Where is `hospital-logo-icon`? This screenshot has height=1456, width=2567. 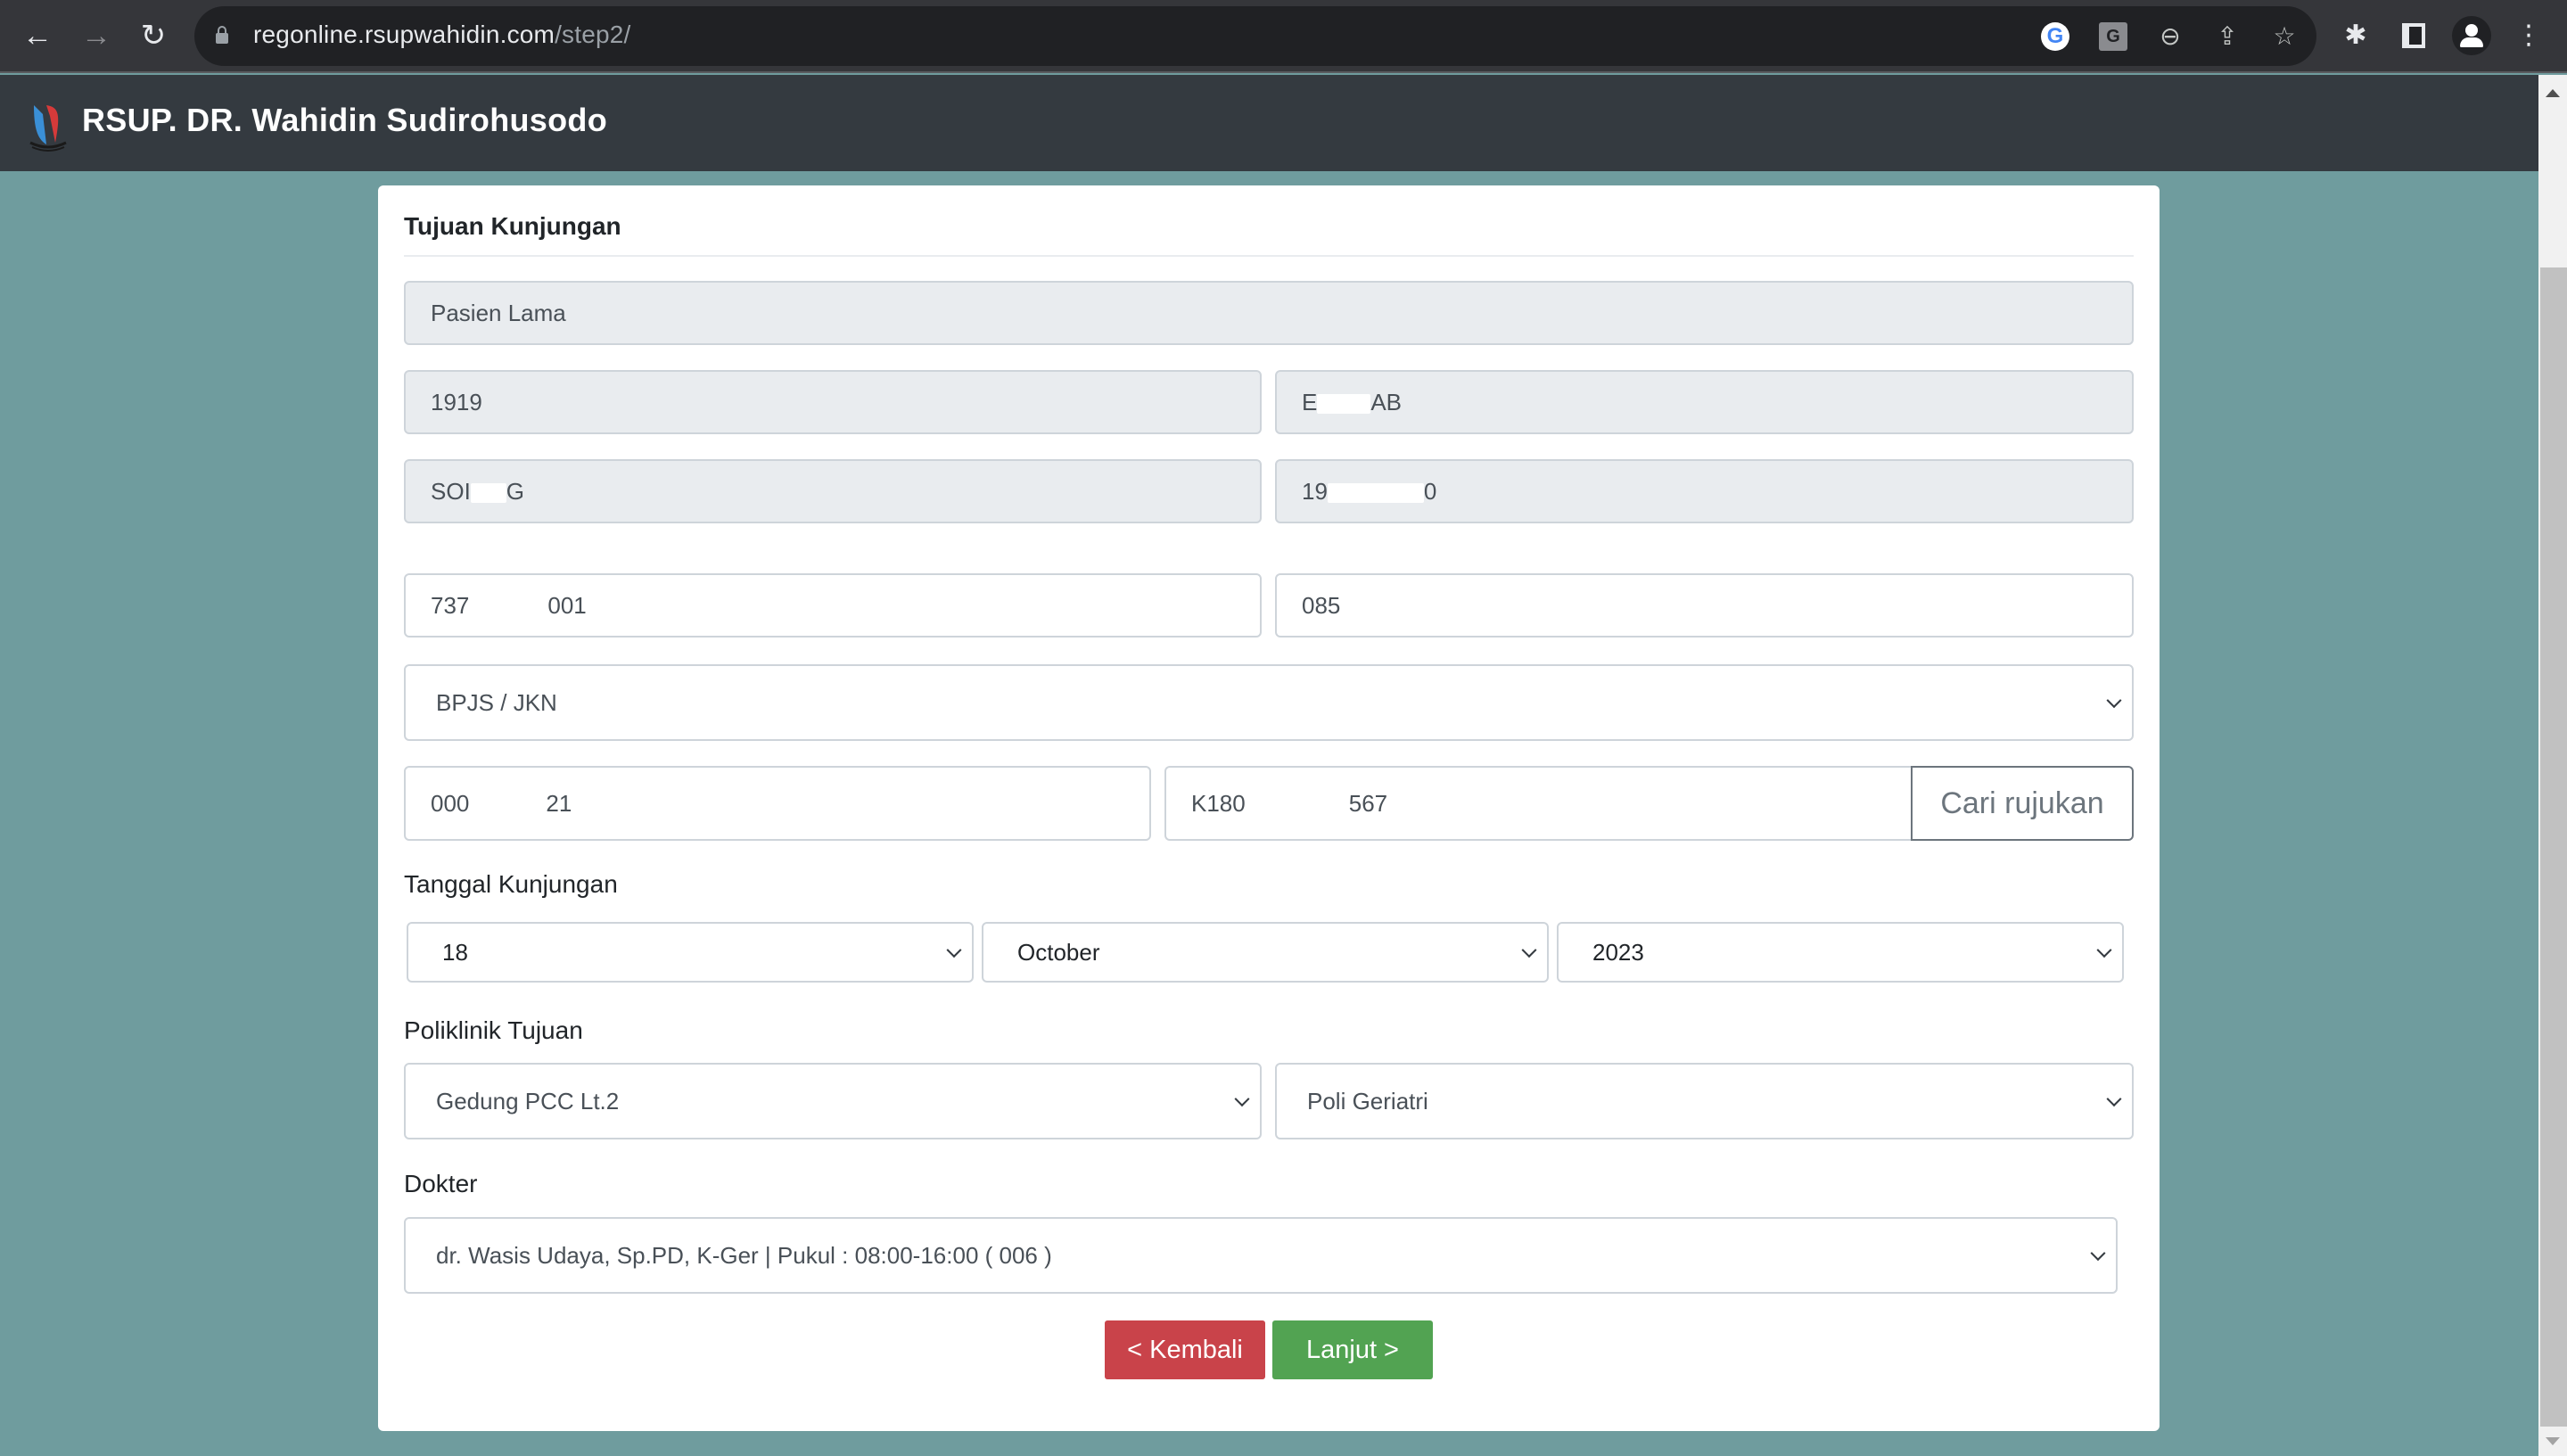 hospital-logo-icon is located at coordinates (48, 128).